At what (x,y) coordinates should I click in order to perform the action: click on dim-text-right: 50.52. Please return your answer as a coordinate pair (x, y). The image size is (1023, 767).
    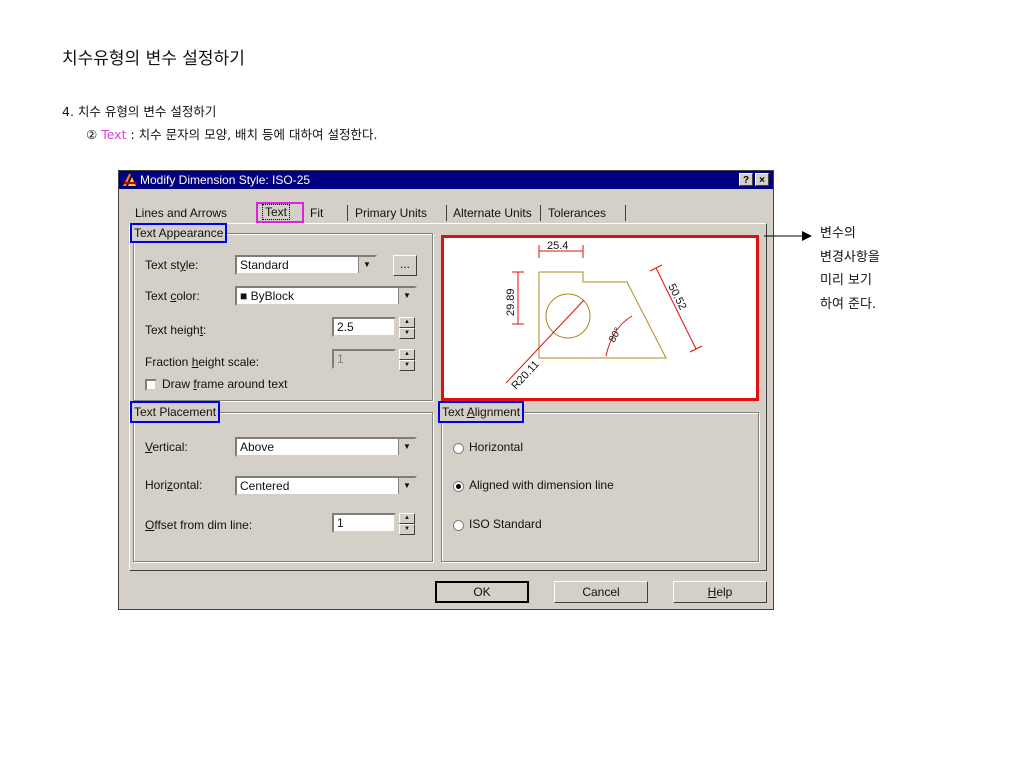
    Looking at the image, I should click on (676, 297).